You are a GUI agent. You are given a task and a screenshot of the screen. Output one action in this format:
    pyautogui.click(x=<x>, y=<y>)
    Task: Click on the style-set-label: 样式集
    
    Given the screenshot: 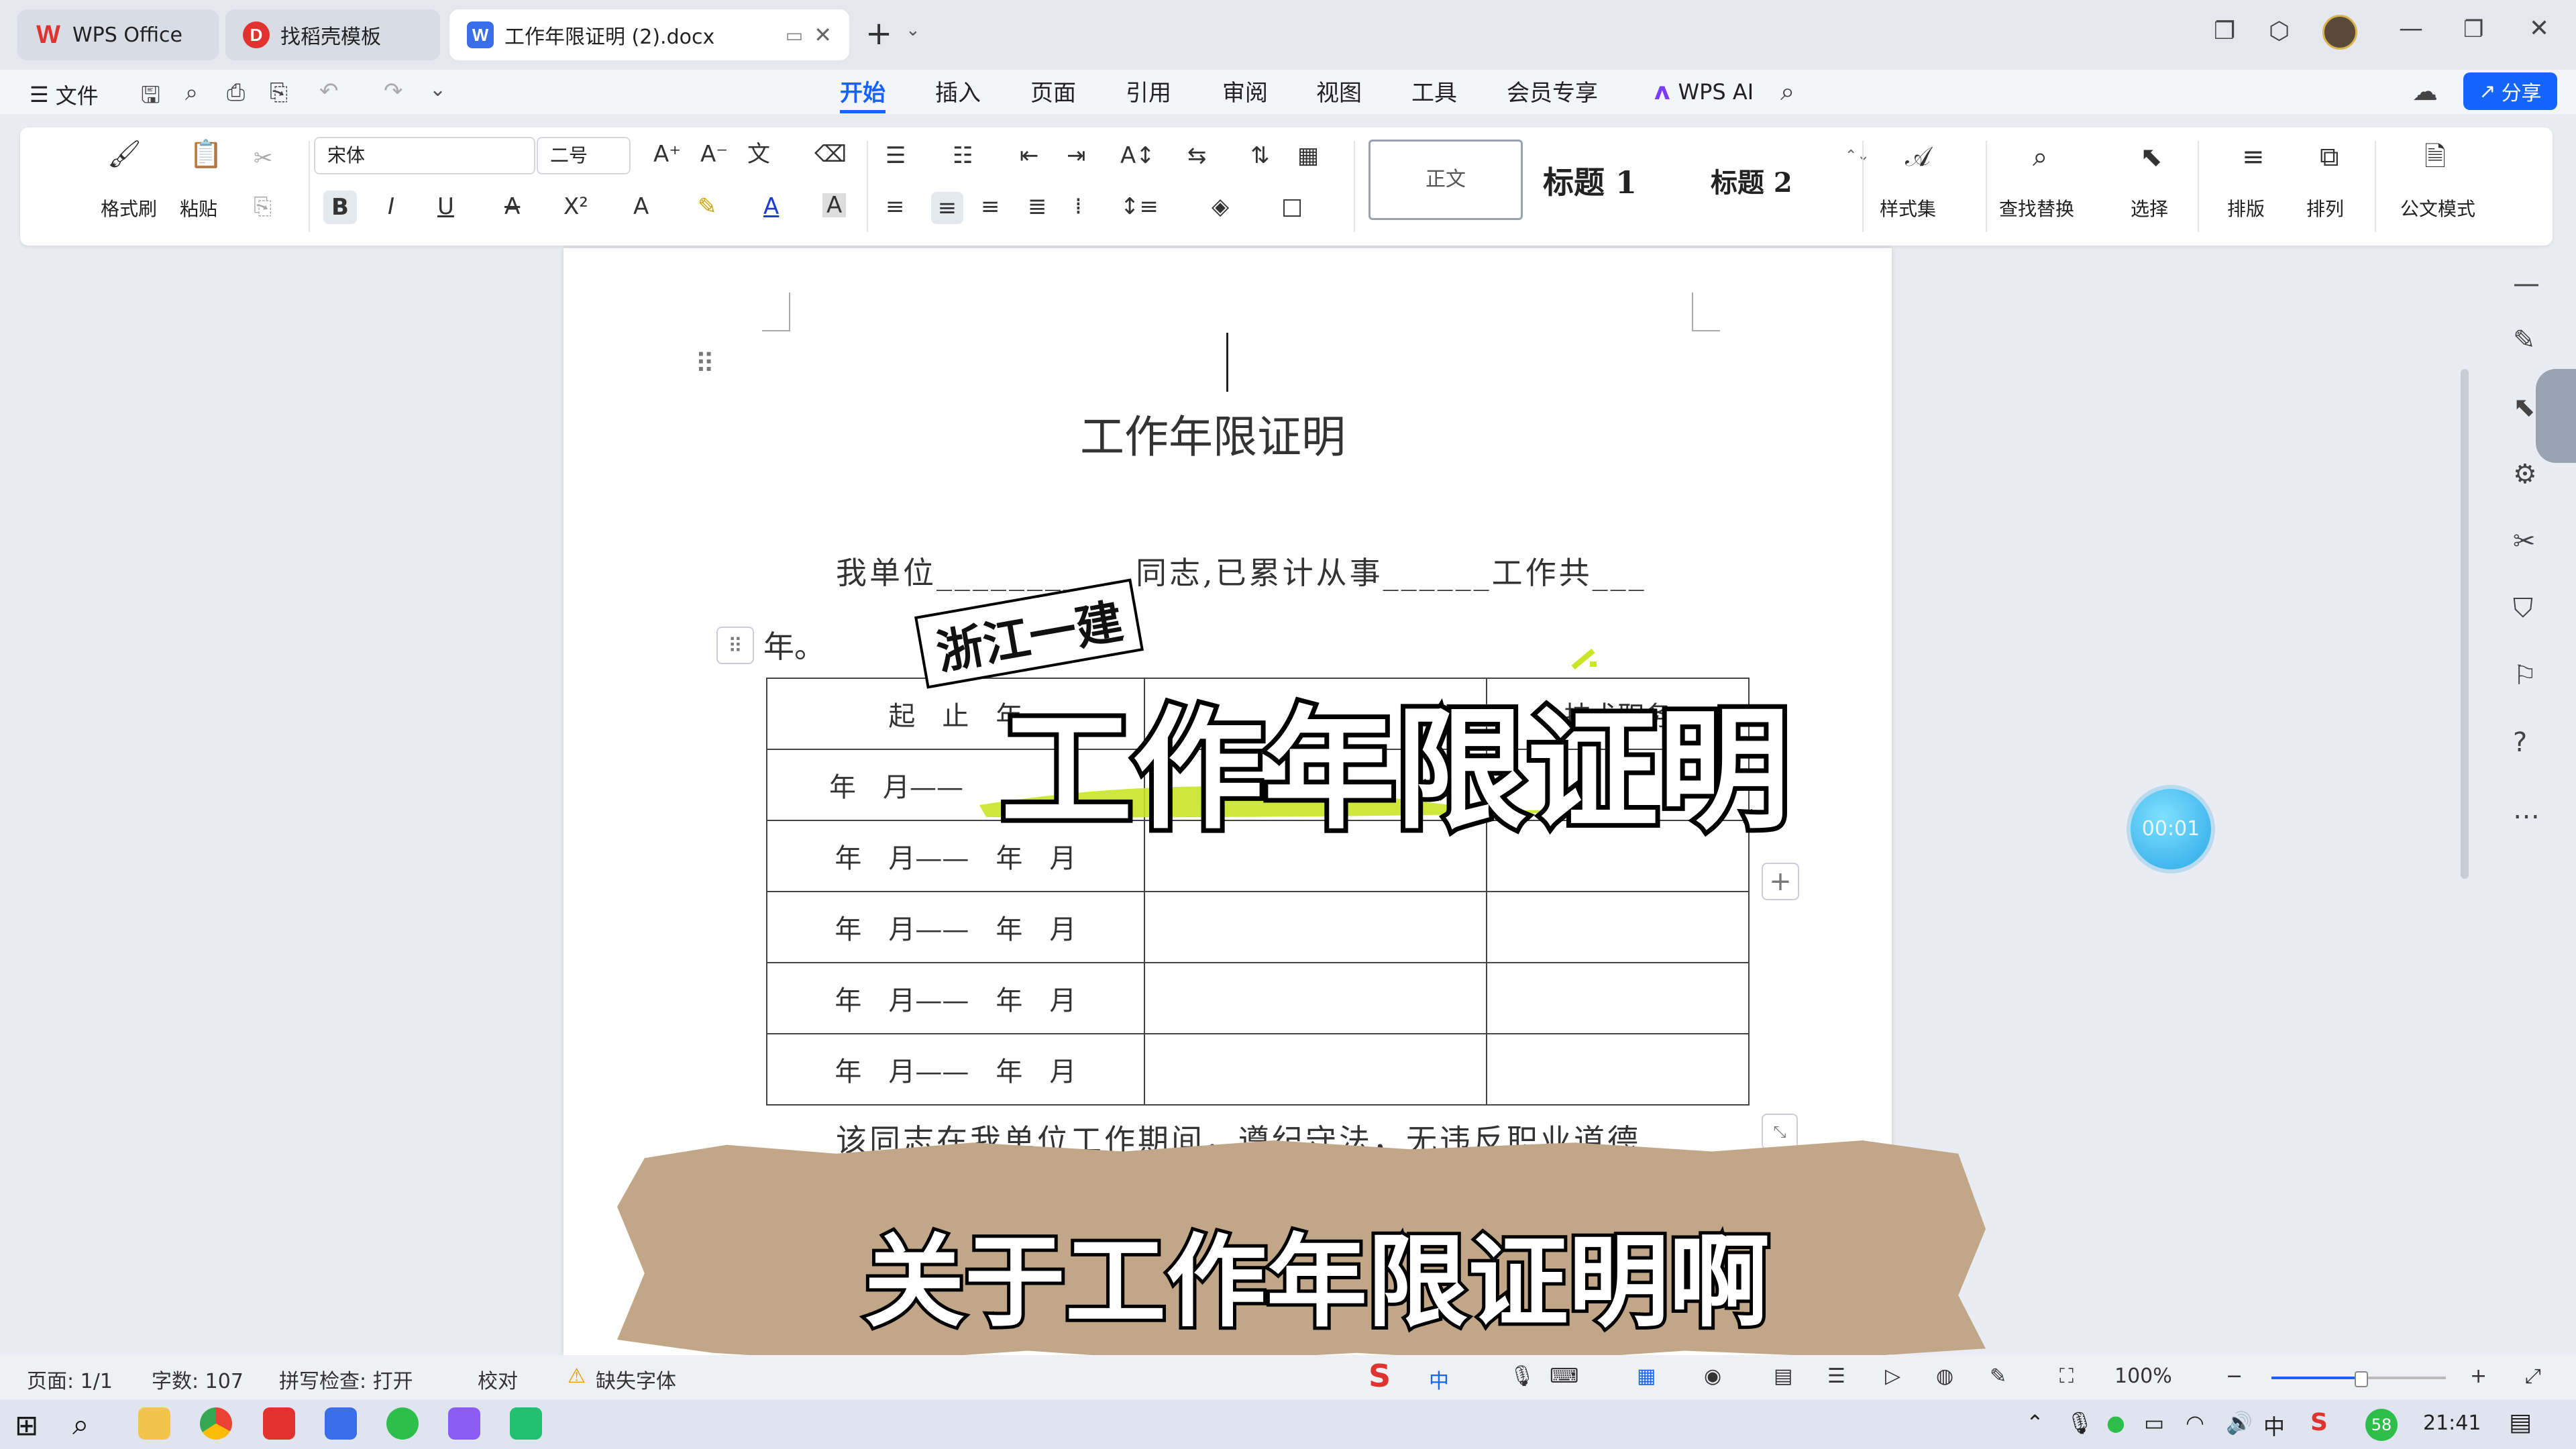 What is the action you would take?
    pyautogui.click(x=1908, y=208)
    